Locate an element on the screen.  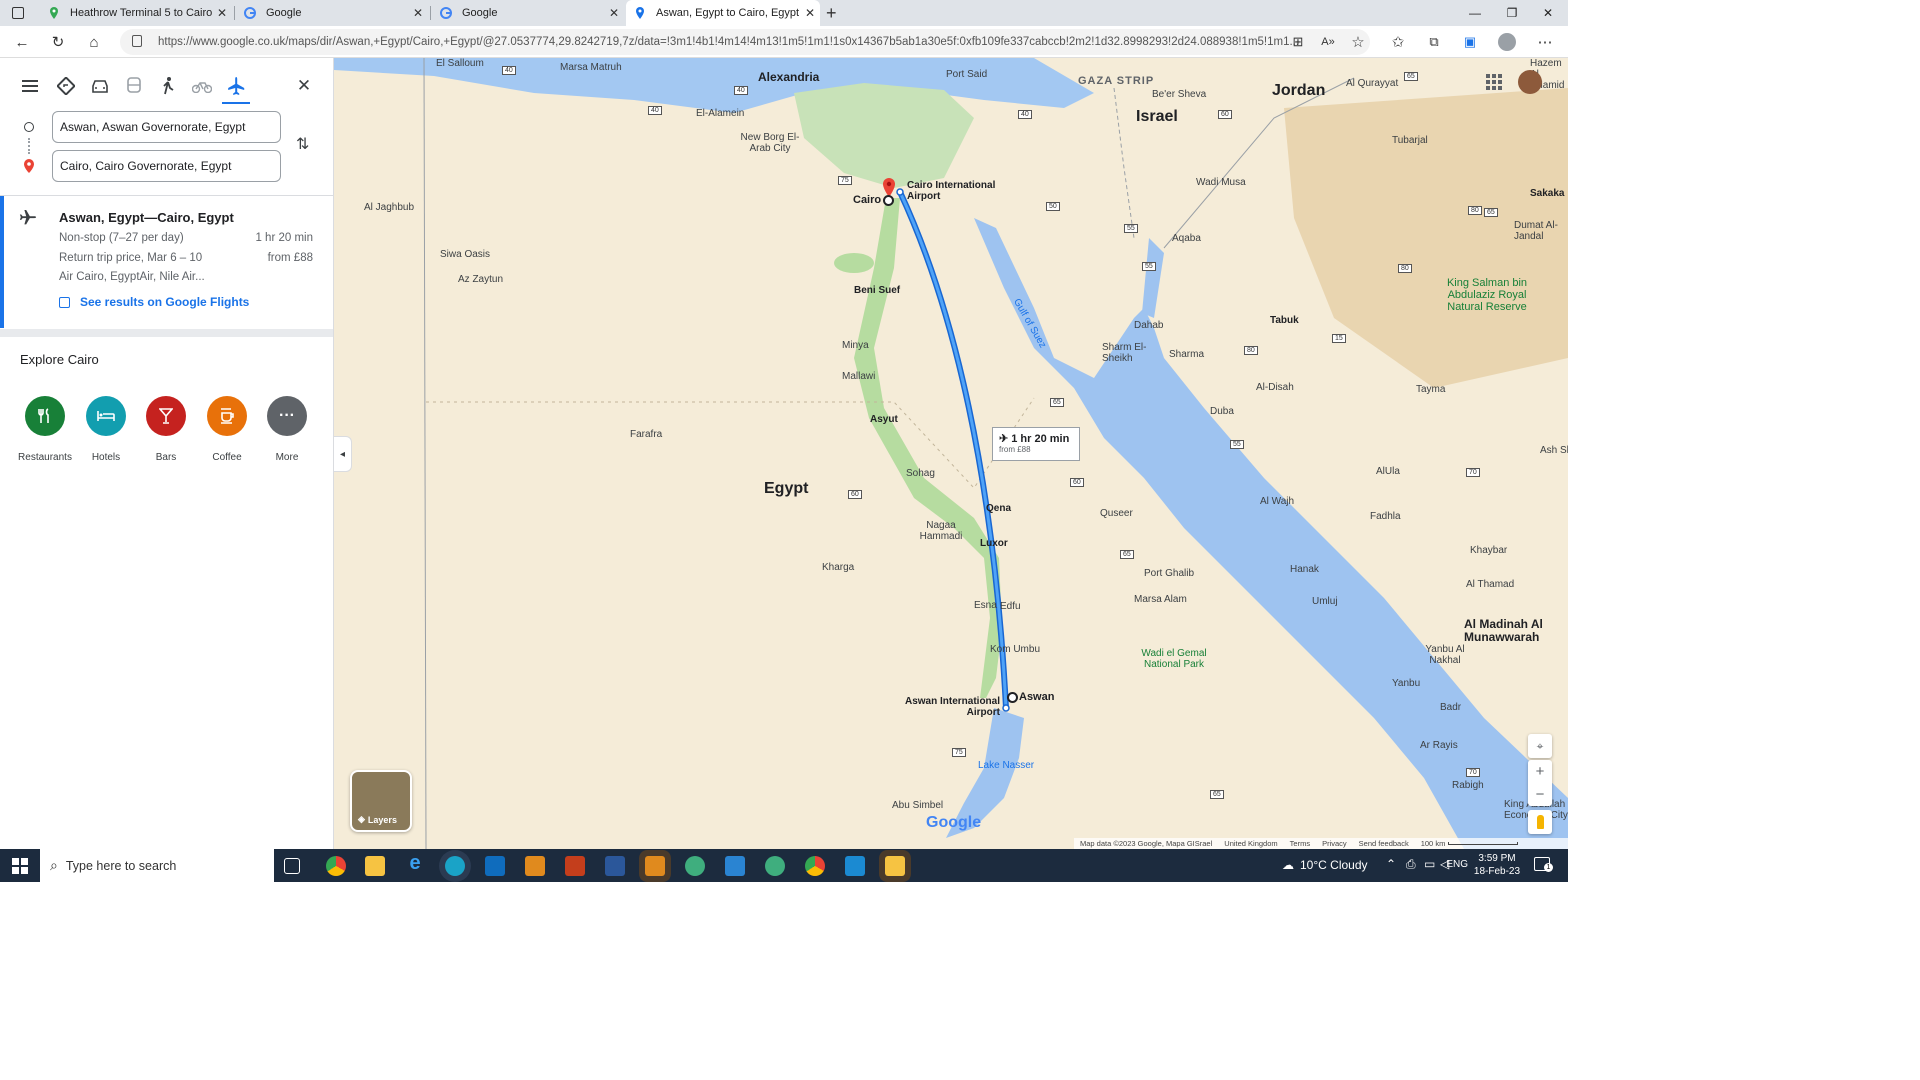
scale-bar: 100 km is located at coordinates (1470, 843).